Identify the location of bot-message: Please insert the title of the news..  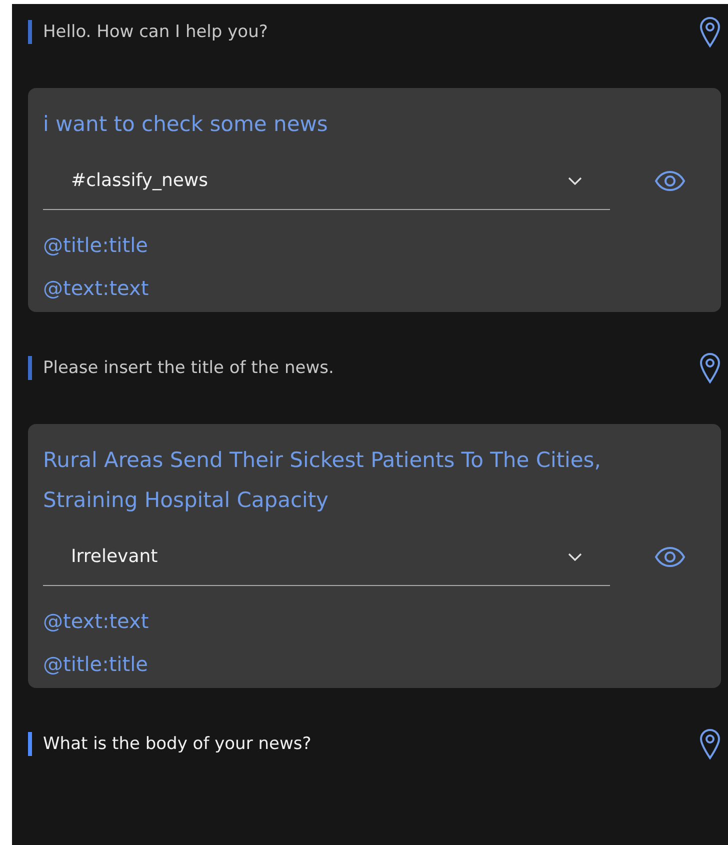
(189, 368).